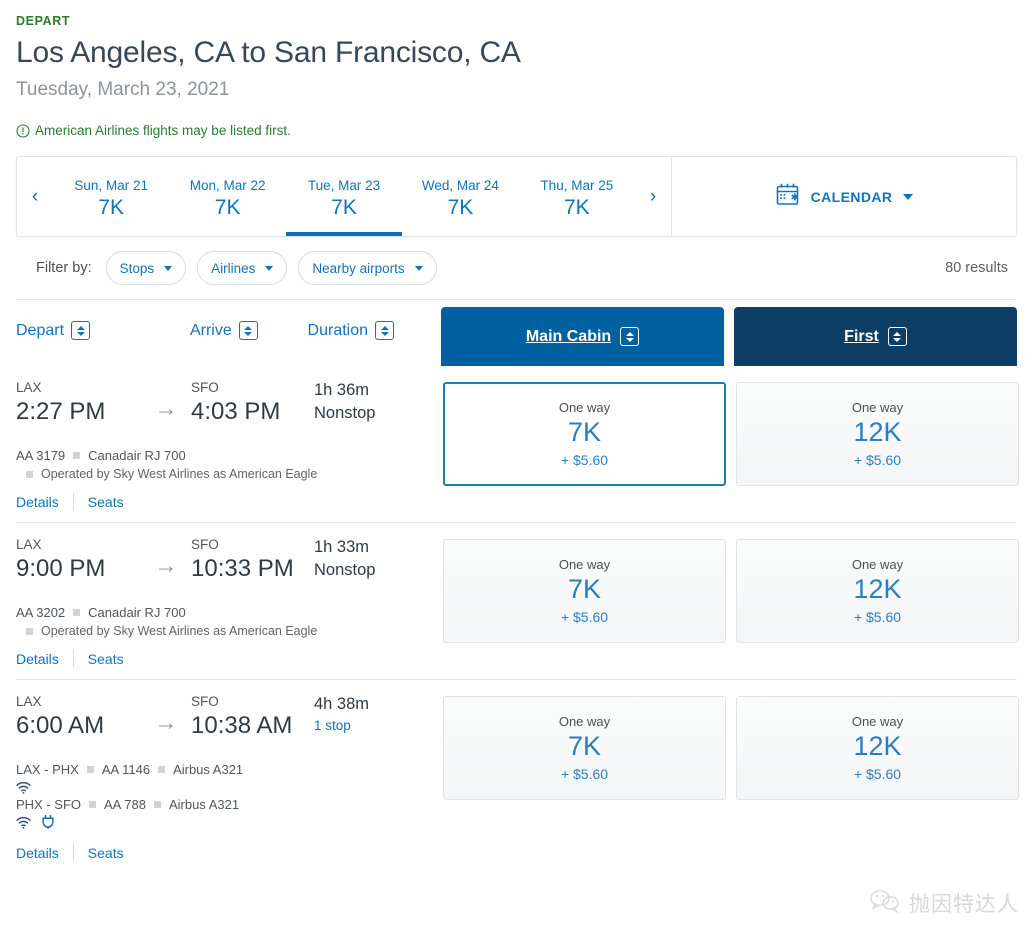  I want to click on arrive-time: 10:38 AM, so click(242, 725).